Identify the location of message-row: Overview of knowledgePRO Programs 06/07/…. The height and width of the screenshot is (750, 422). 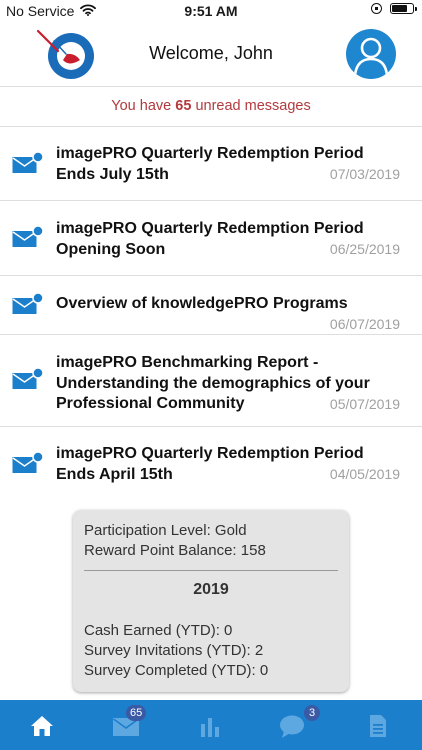
(211, 305).